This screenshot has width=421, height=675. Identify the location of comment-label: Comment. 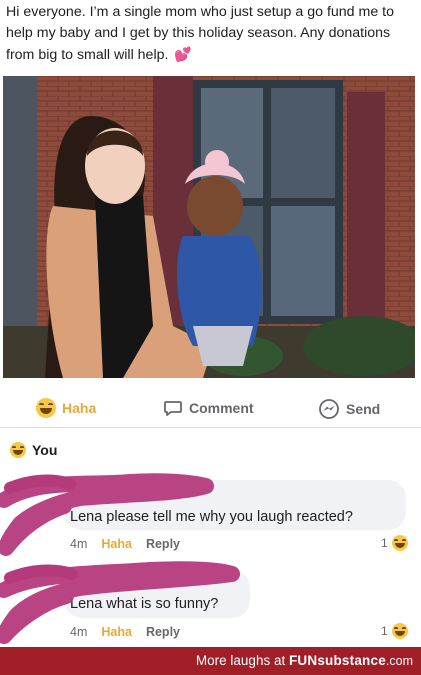
(221, 408).